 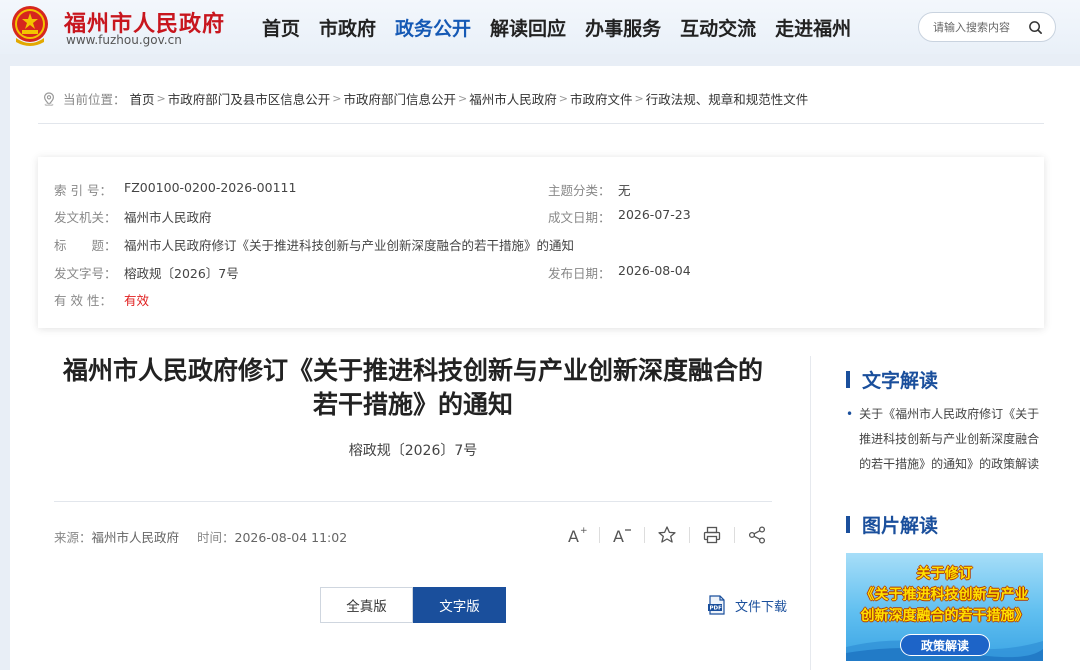 I want to click on article-doc-no: 榕政规〔2026〕7号, so click(x=413, y=451).